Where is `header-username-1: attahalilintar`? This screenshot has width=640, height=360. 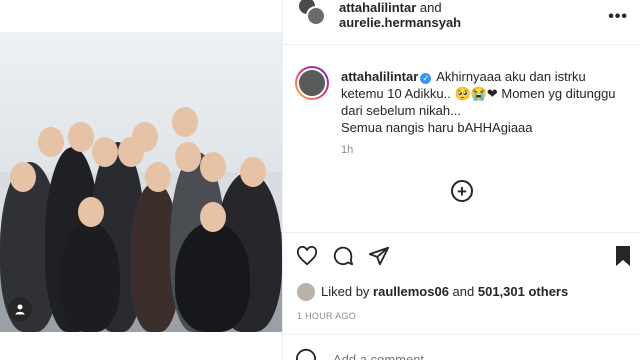
header-username-1: attahalilintar is located at coordinates (377, 7).